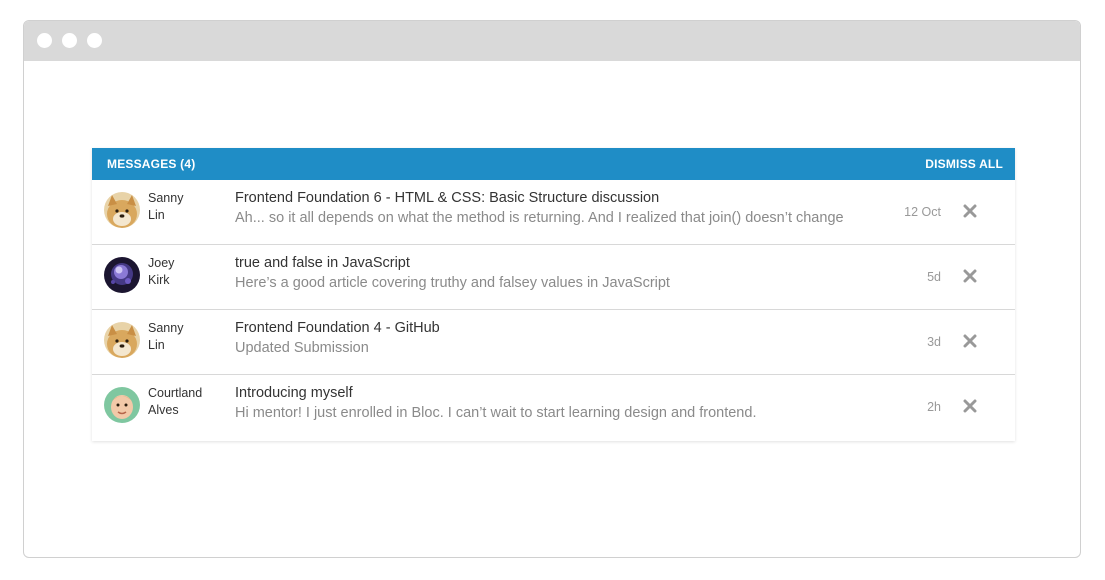 This screenshot has height=580, width=1105. Describe the element at coordinates (934, 277) in the screenshot. I see `message-time: 5d` at that location.